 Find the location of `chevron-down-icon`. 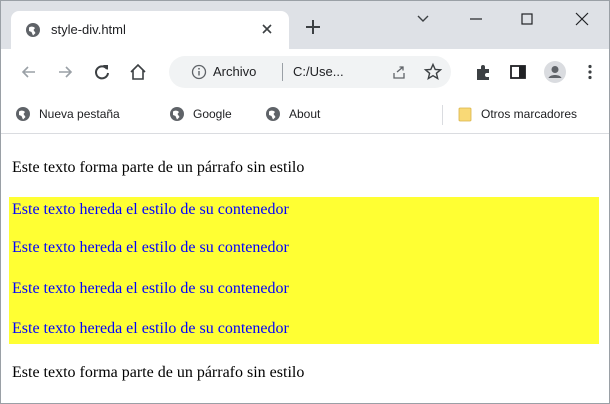

chevron-down-icon is located at coordinates (423, 19).